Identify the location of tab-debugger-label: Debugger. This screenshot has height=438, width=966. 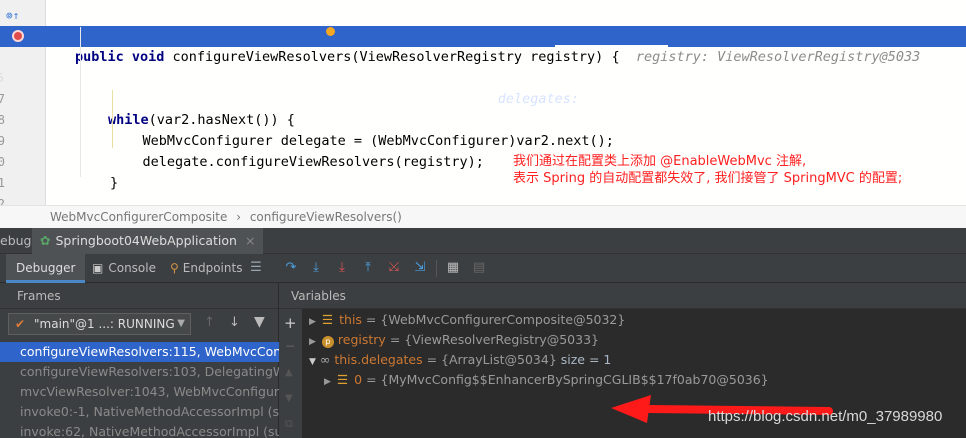
(46, 268).